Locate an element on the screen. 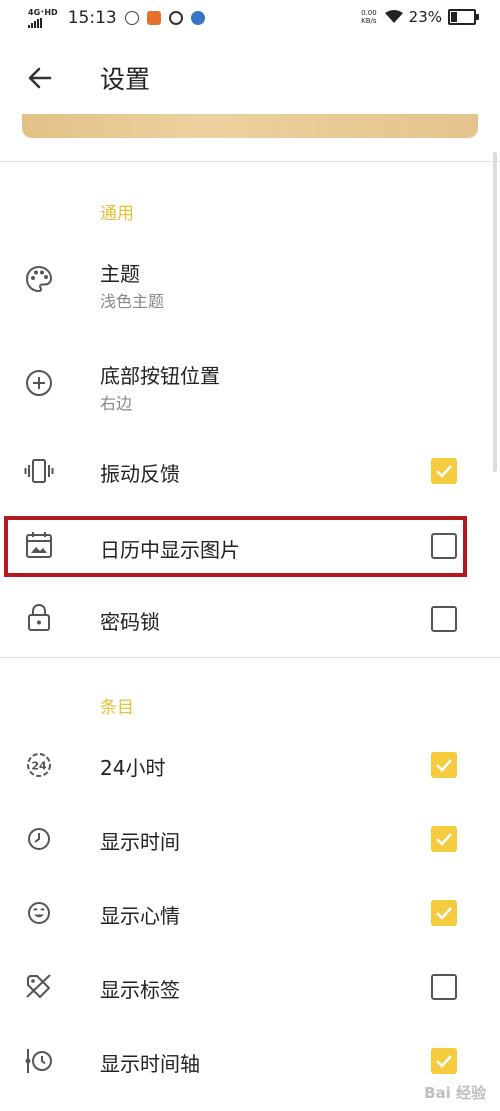 Image resolution: width=500 pixels, height=1111 pixels. premium-banner is located at coordinates (250, 126).